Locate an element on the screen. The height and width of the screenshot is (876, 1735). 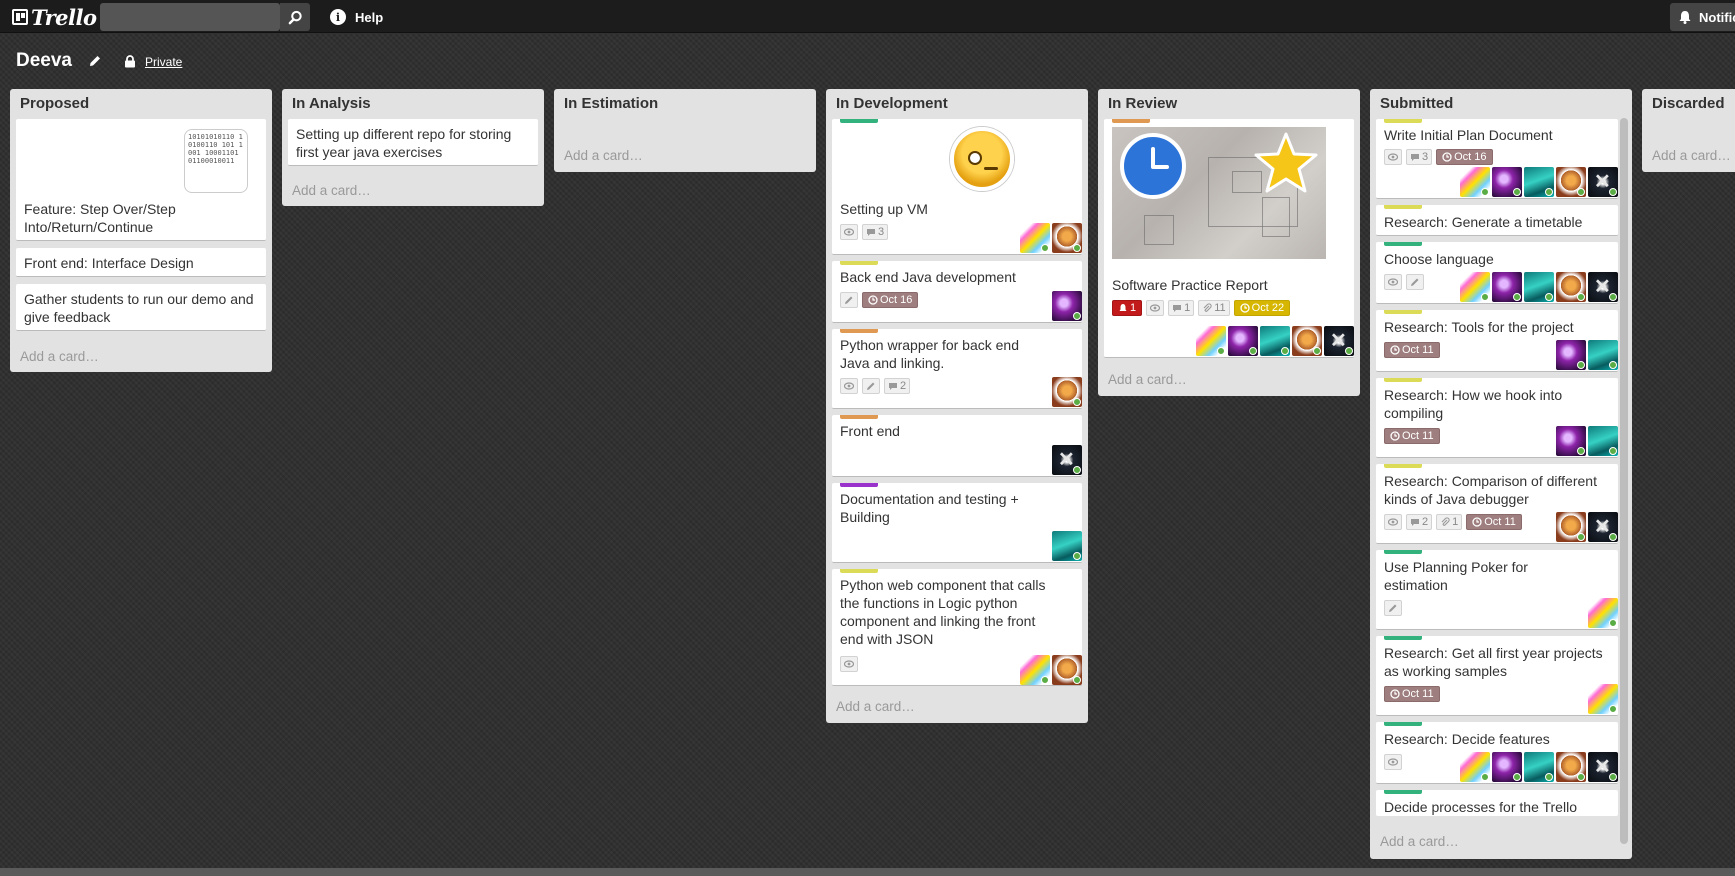
card: Write Initial Plan Document 3 Oct 16 is located at coordinates (1497, 159).